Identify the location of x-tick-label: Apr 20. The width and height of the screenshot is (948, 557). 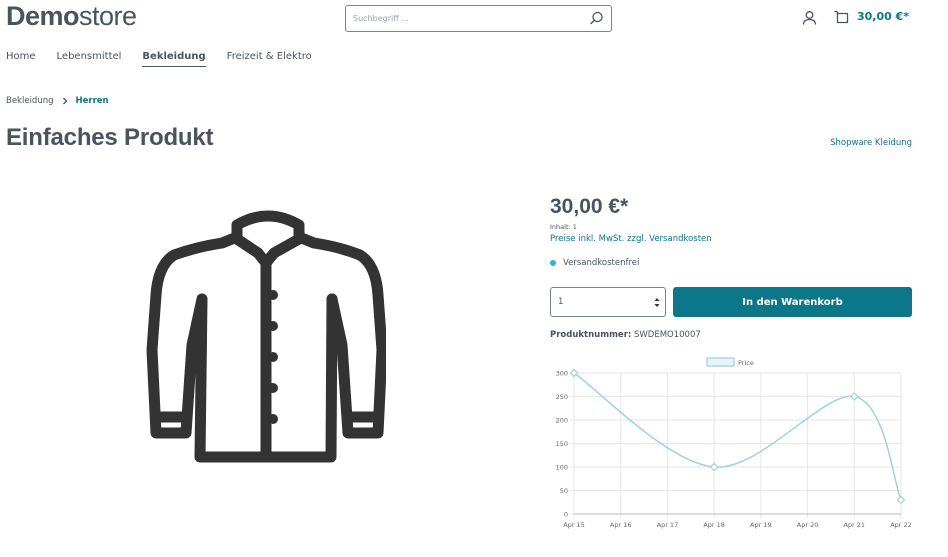
(808, 525).